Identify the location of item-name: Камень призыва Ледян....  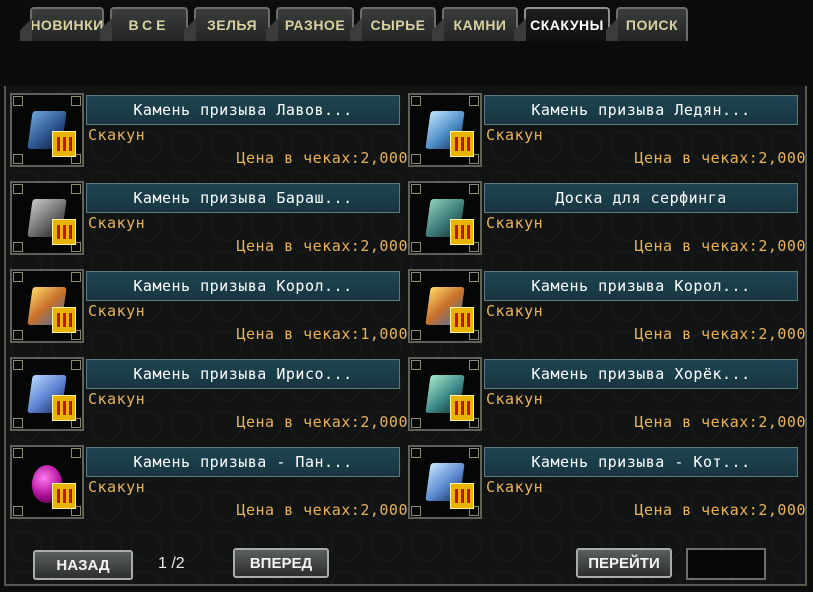
(641, 110).